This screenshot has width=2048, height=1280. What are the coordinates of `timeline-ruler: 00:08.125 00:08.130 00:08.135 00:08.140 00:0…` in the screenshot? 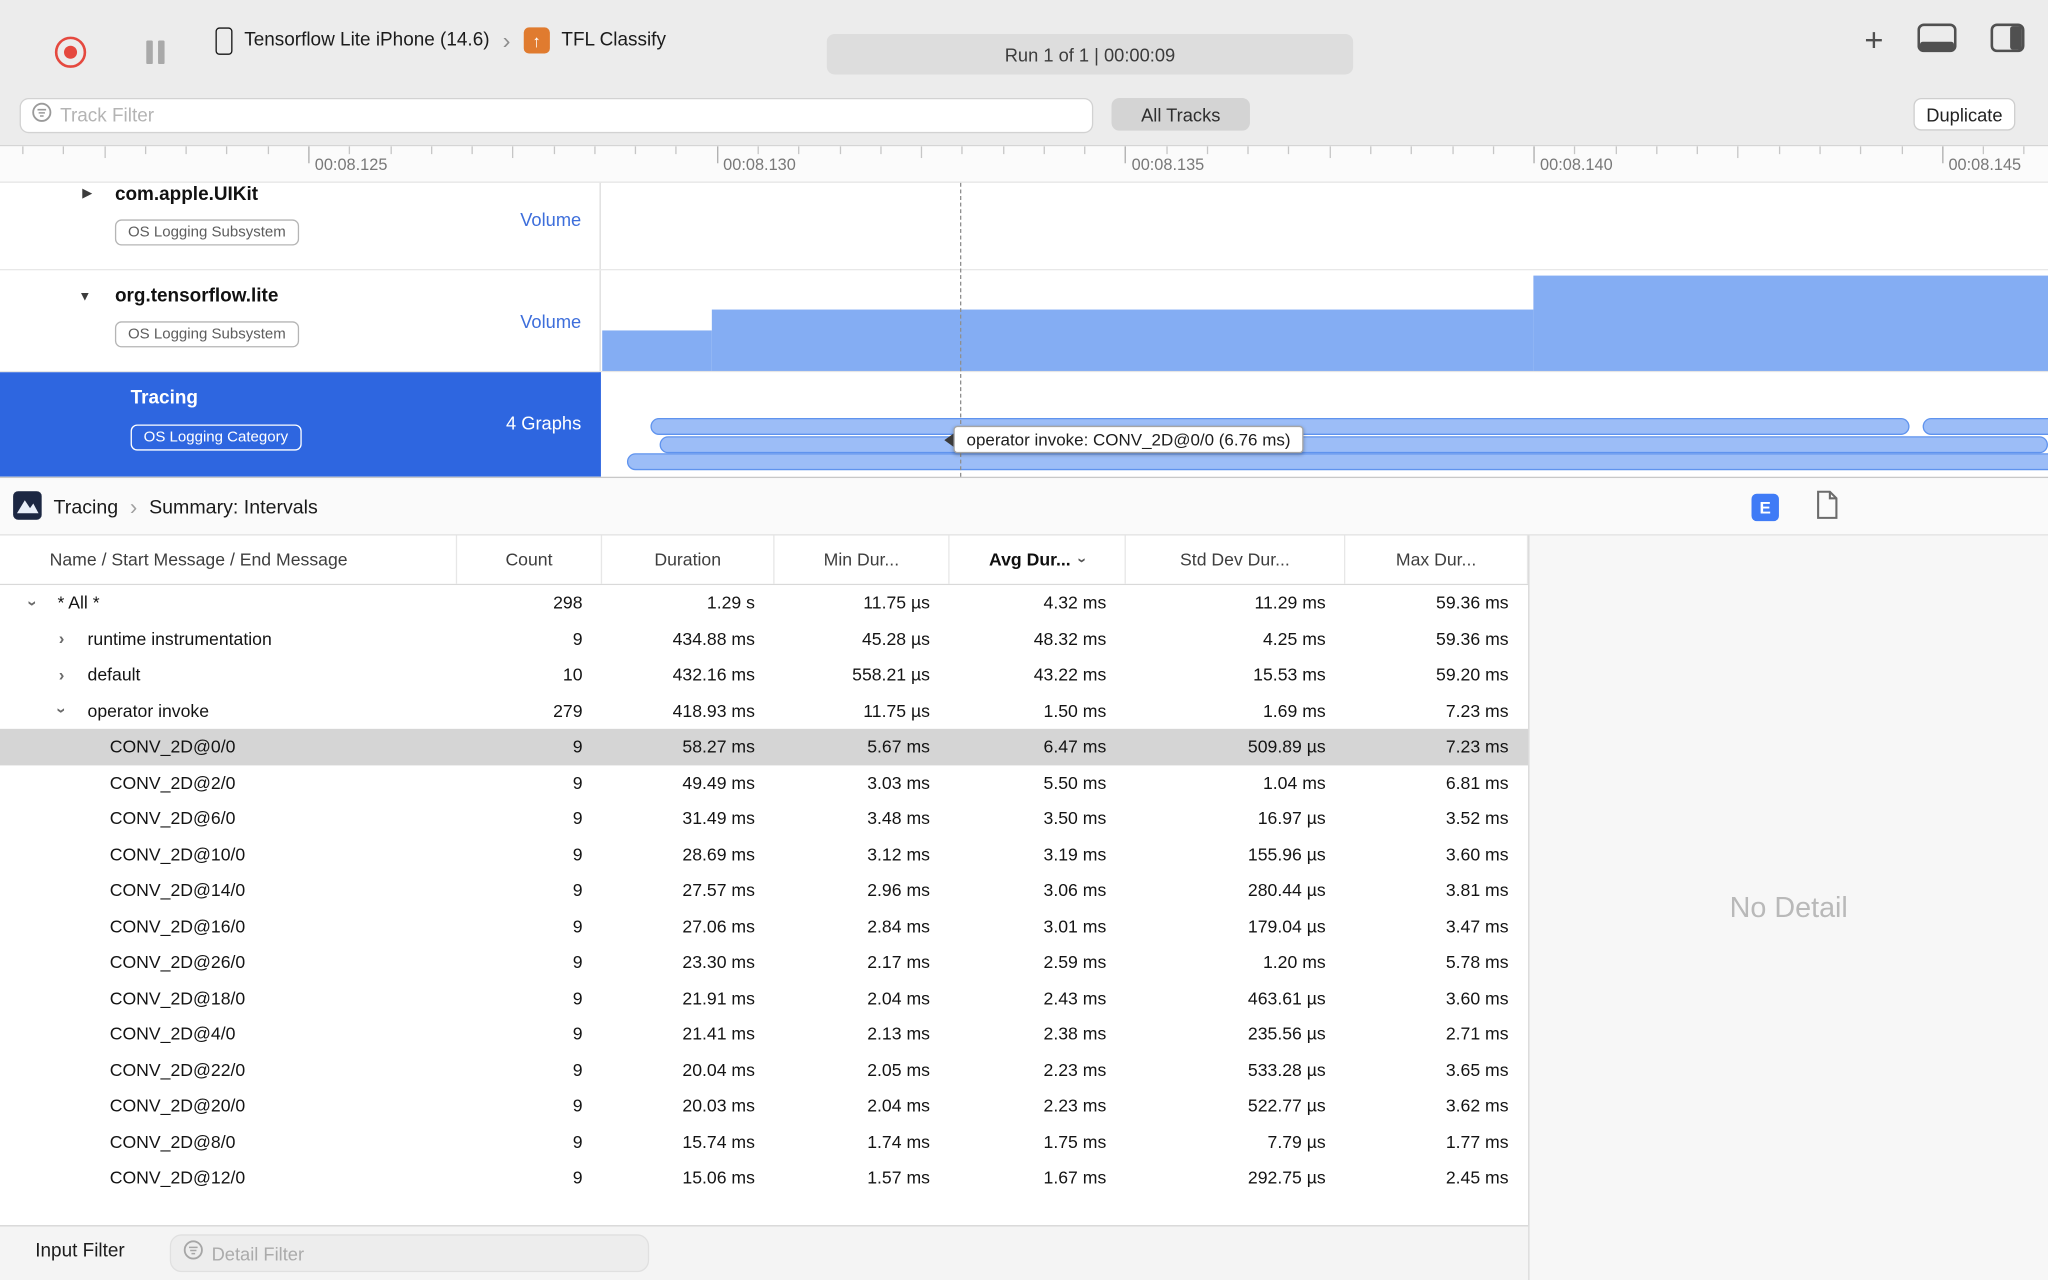 It's located at (1024, 164).